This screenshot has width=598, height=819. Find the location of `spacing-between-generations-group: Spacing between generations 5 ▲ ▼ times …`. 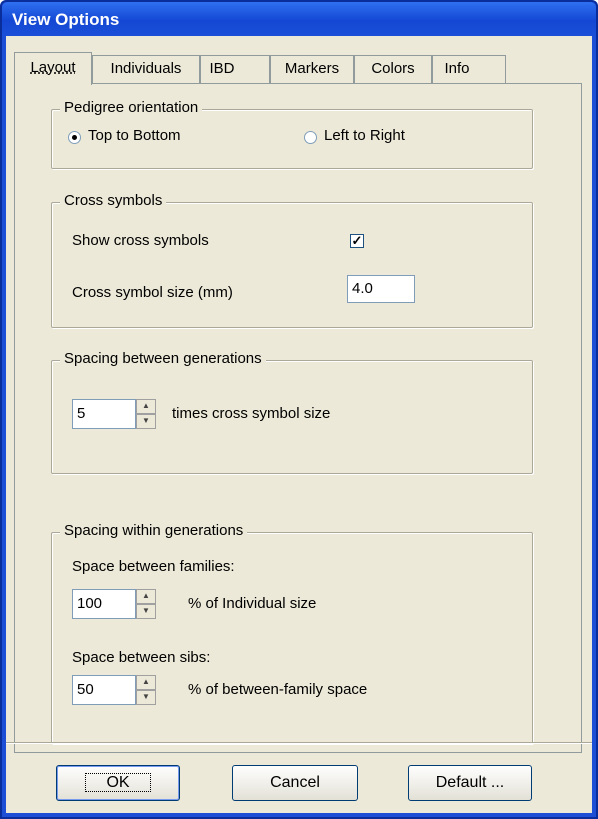

spacing-between-generations-group: Spacing between generations 5 ▲ ▼ times … is located at coordinates (292, 412).